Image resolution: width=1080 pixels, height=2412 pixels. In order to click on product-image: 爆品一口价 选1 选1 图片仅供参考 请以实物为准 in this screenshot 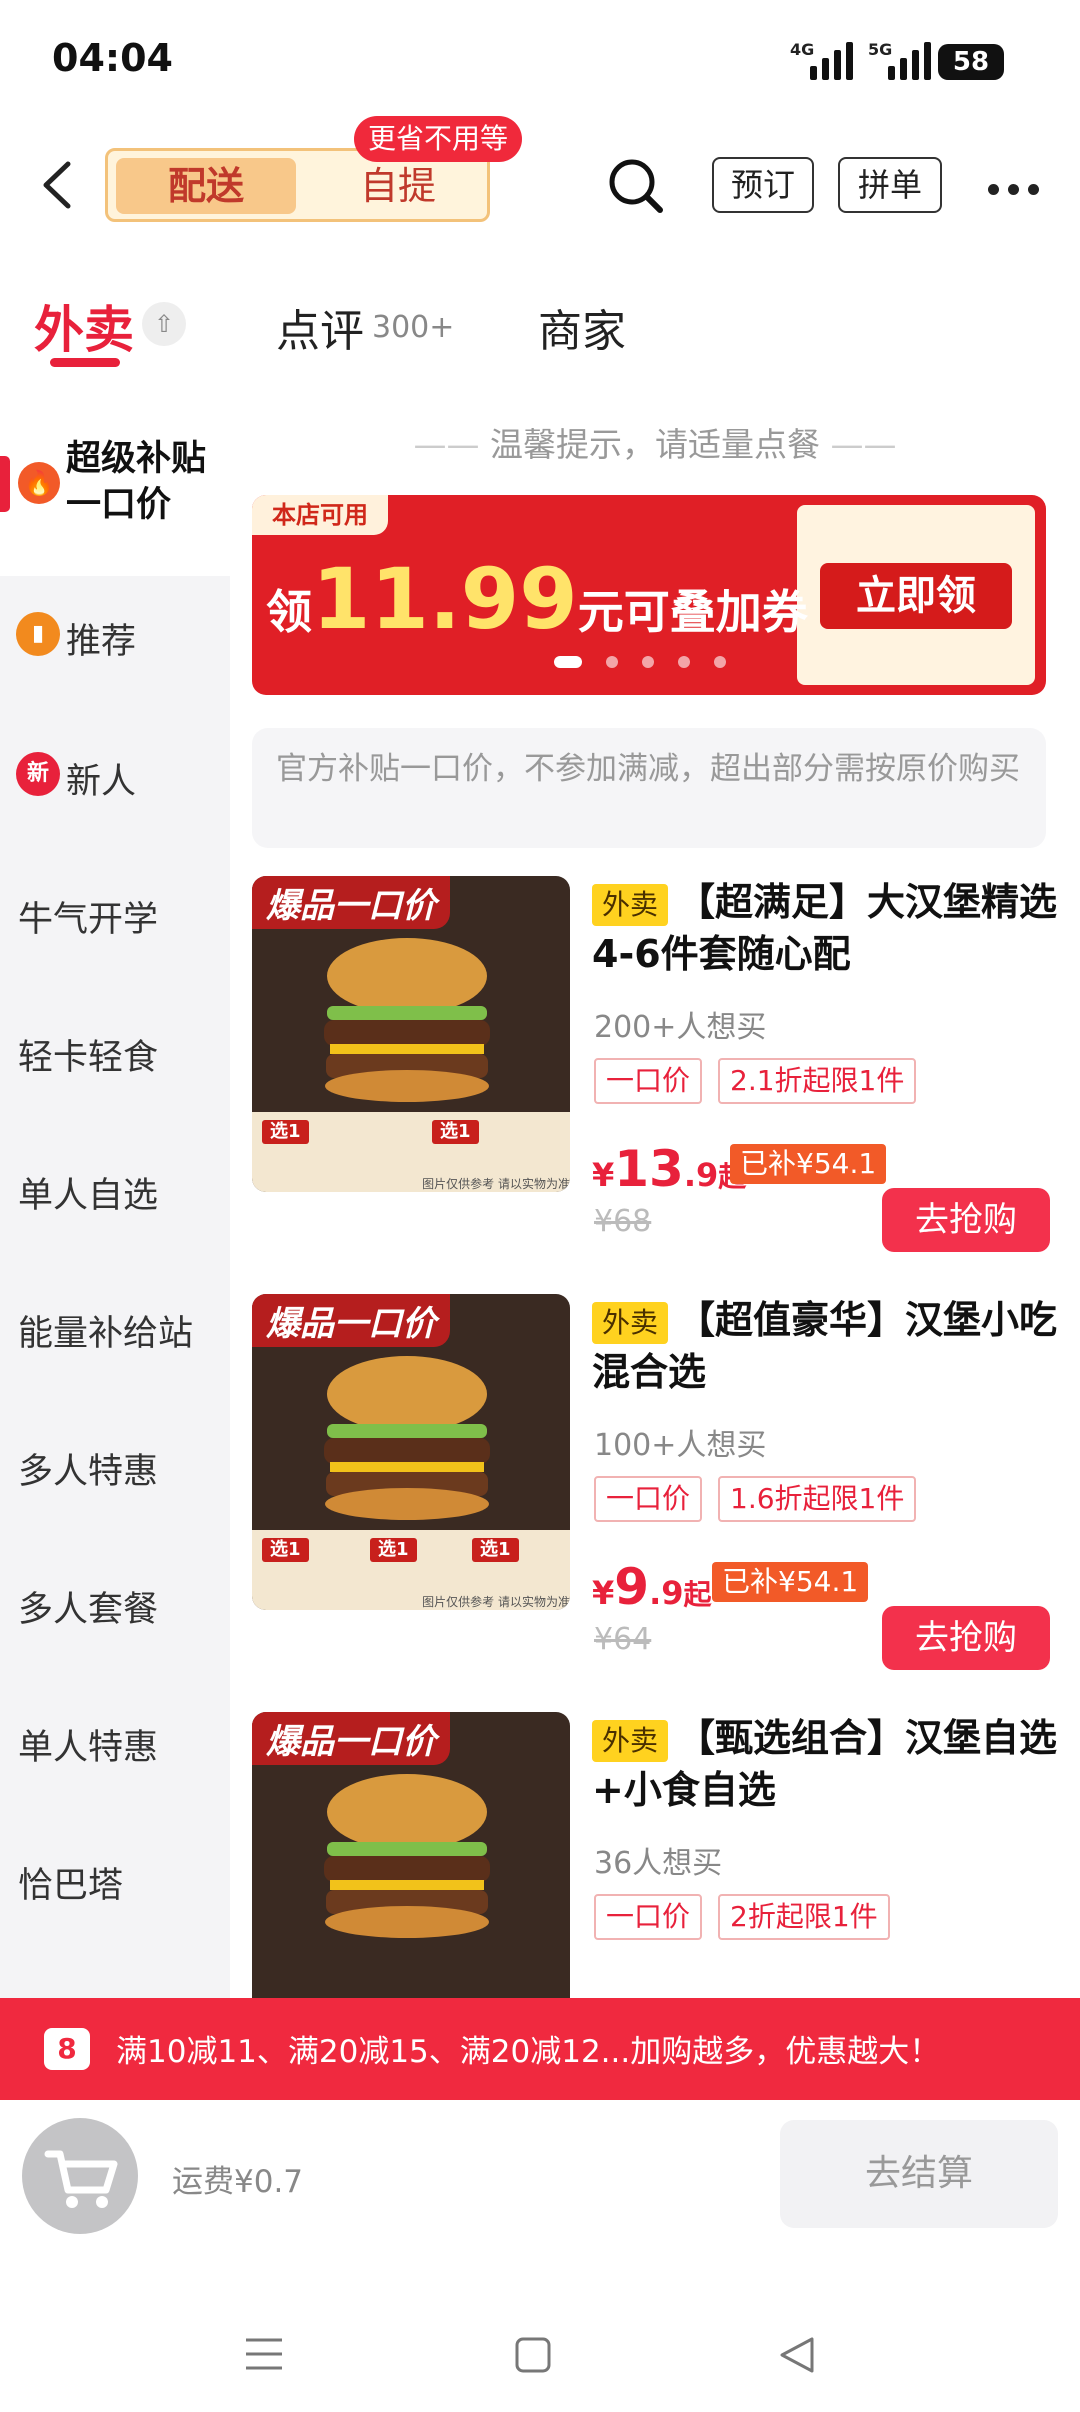, I will do `click(411, 1034)`.